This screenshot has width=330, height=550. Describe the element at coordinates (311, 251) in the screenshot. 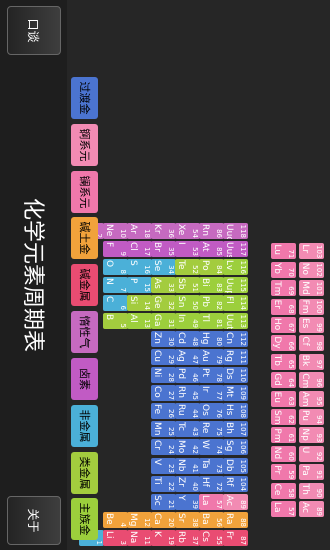

I see `element-lr: 103 Lr` at that location.